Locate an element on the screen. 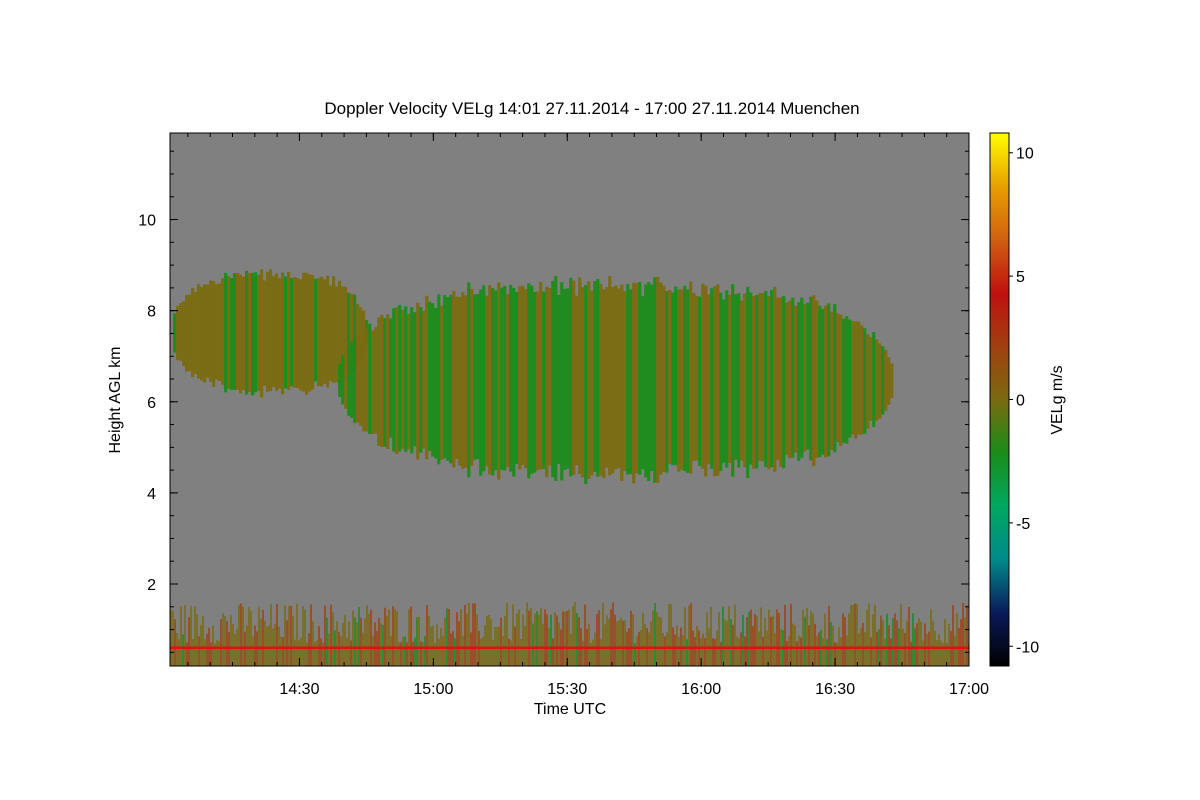  colorbar-tick-label: 5 is located at coordinates (1020, 277).